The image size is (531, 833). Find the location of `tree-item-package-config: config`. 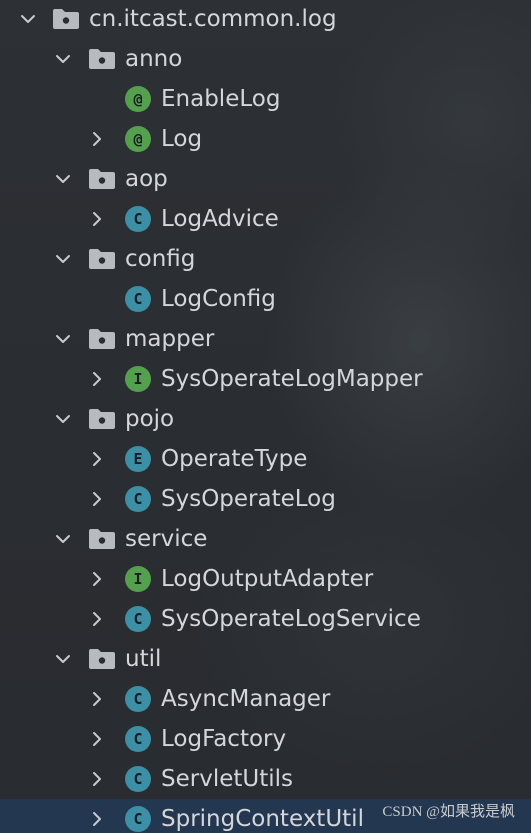

tree-item-package-config: config is located at coordinates (265, 259).